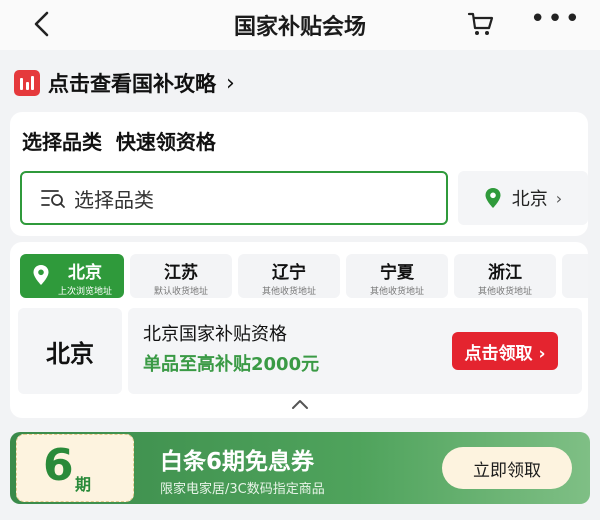  I want to click on cart-icon, so click(481, 24).